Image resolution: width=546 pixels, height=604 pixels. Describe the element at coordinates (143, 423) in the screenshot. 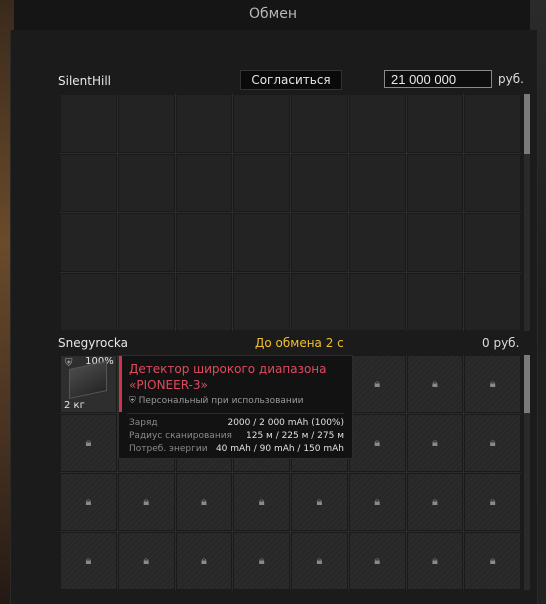

I see `stat-label: Заряд` at that location.